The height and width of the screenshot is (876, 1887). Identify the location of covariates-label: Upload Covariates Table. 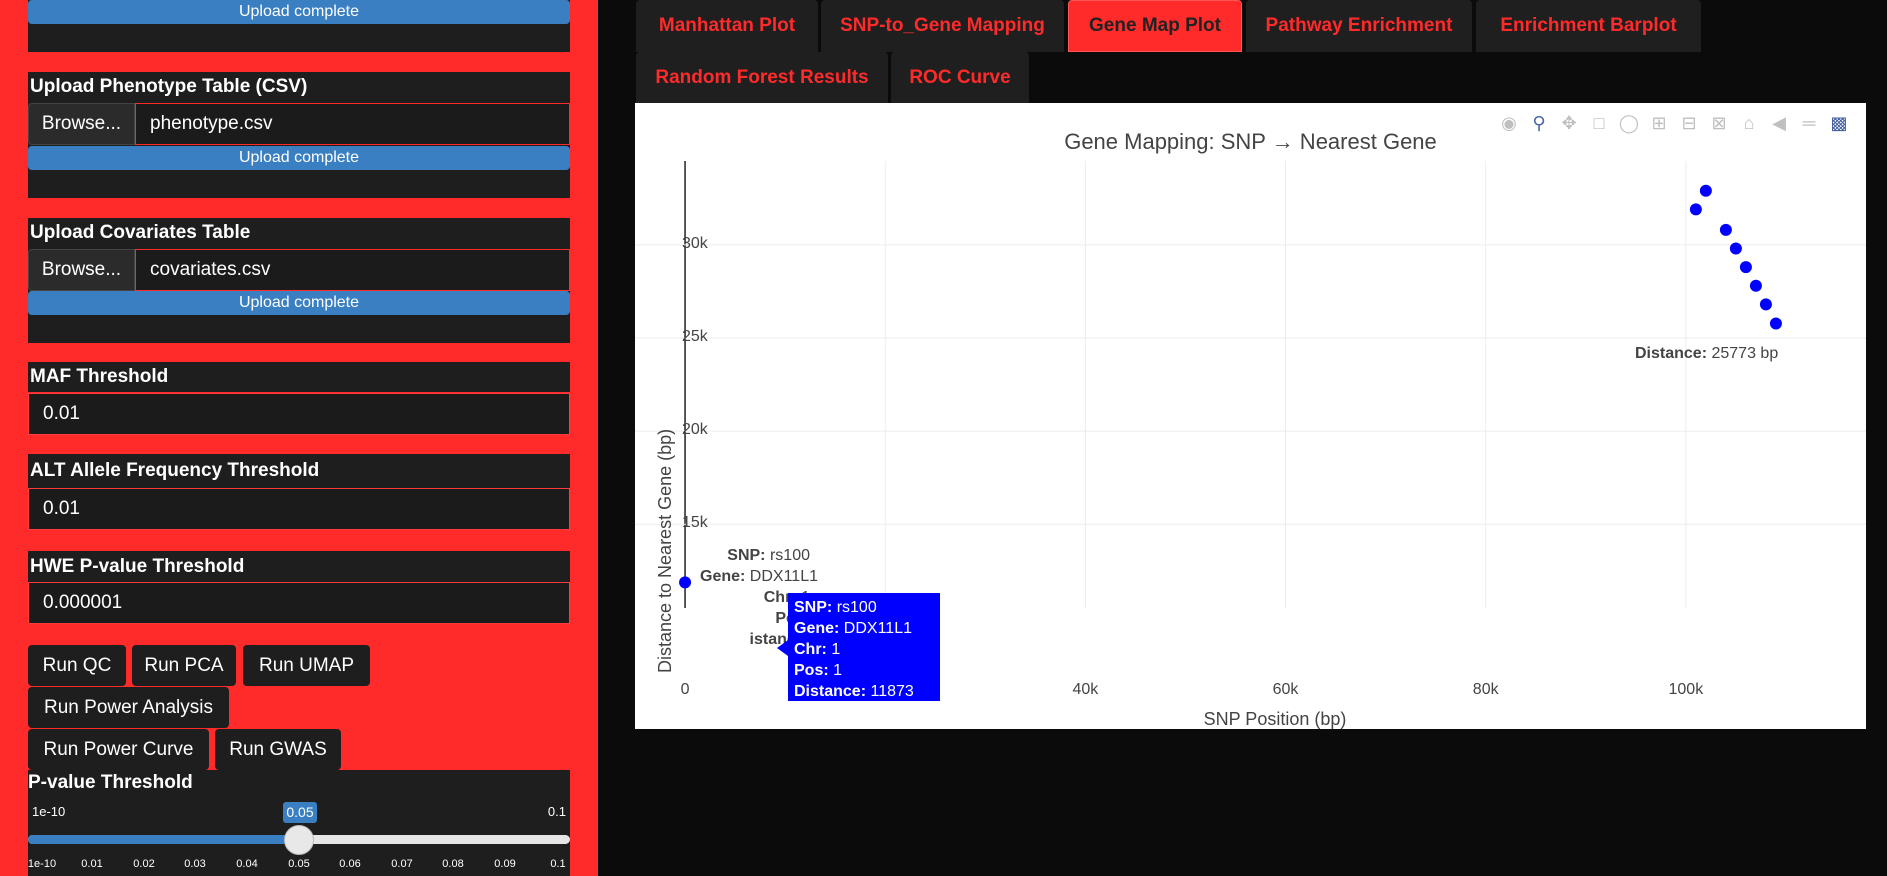
(299, 233).